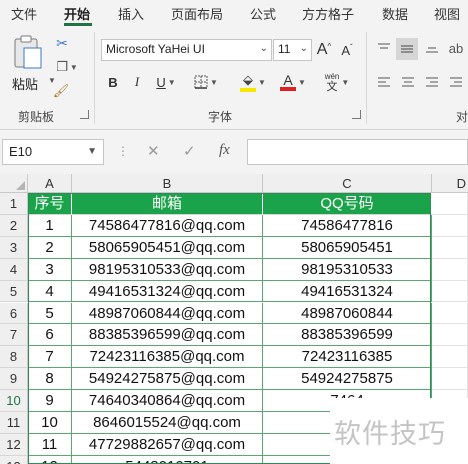  I want to click on borders-dropdown-icon: ▼, so click(214, 82).